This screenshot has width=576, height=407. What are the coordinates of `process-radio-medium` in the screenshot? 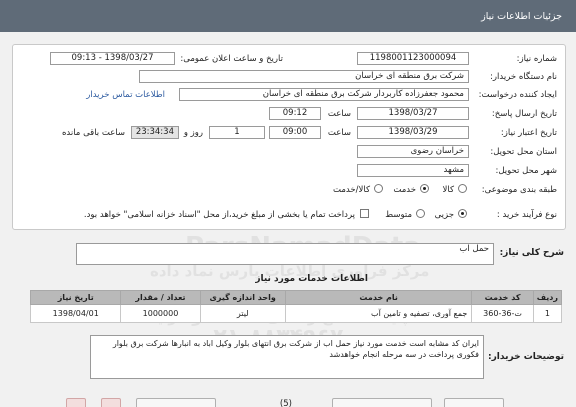 It's located at (420, 213).